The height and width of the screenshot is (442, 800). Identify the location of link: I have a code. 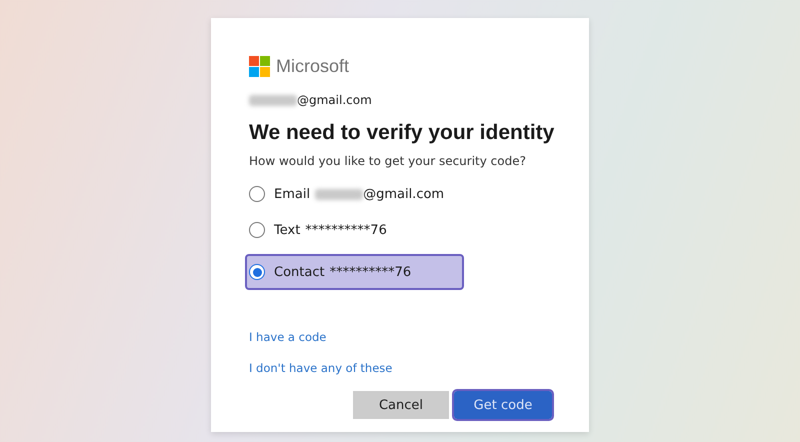
(287, 337).